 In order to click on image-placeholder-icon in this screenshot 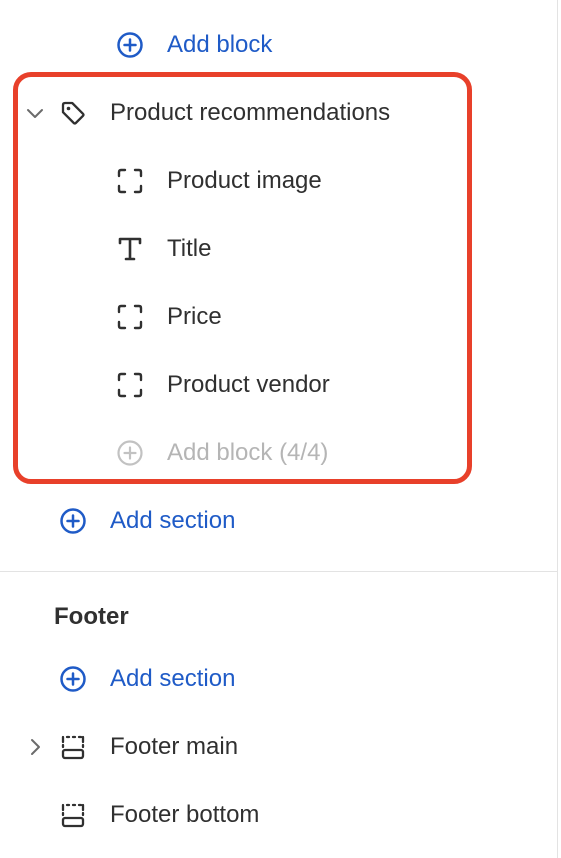, I will do `click(130, 181)`.